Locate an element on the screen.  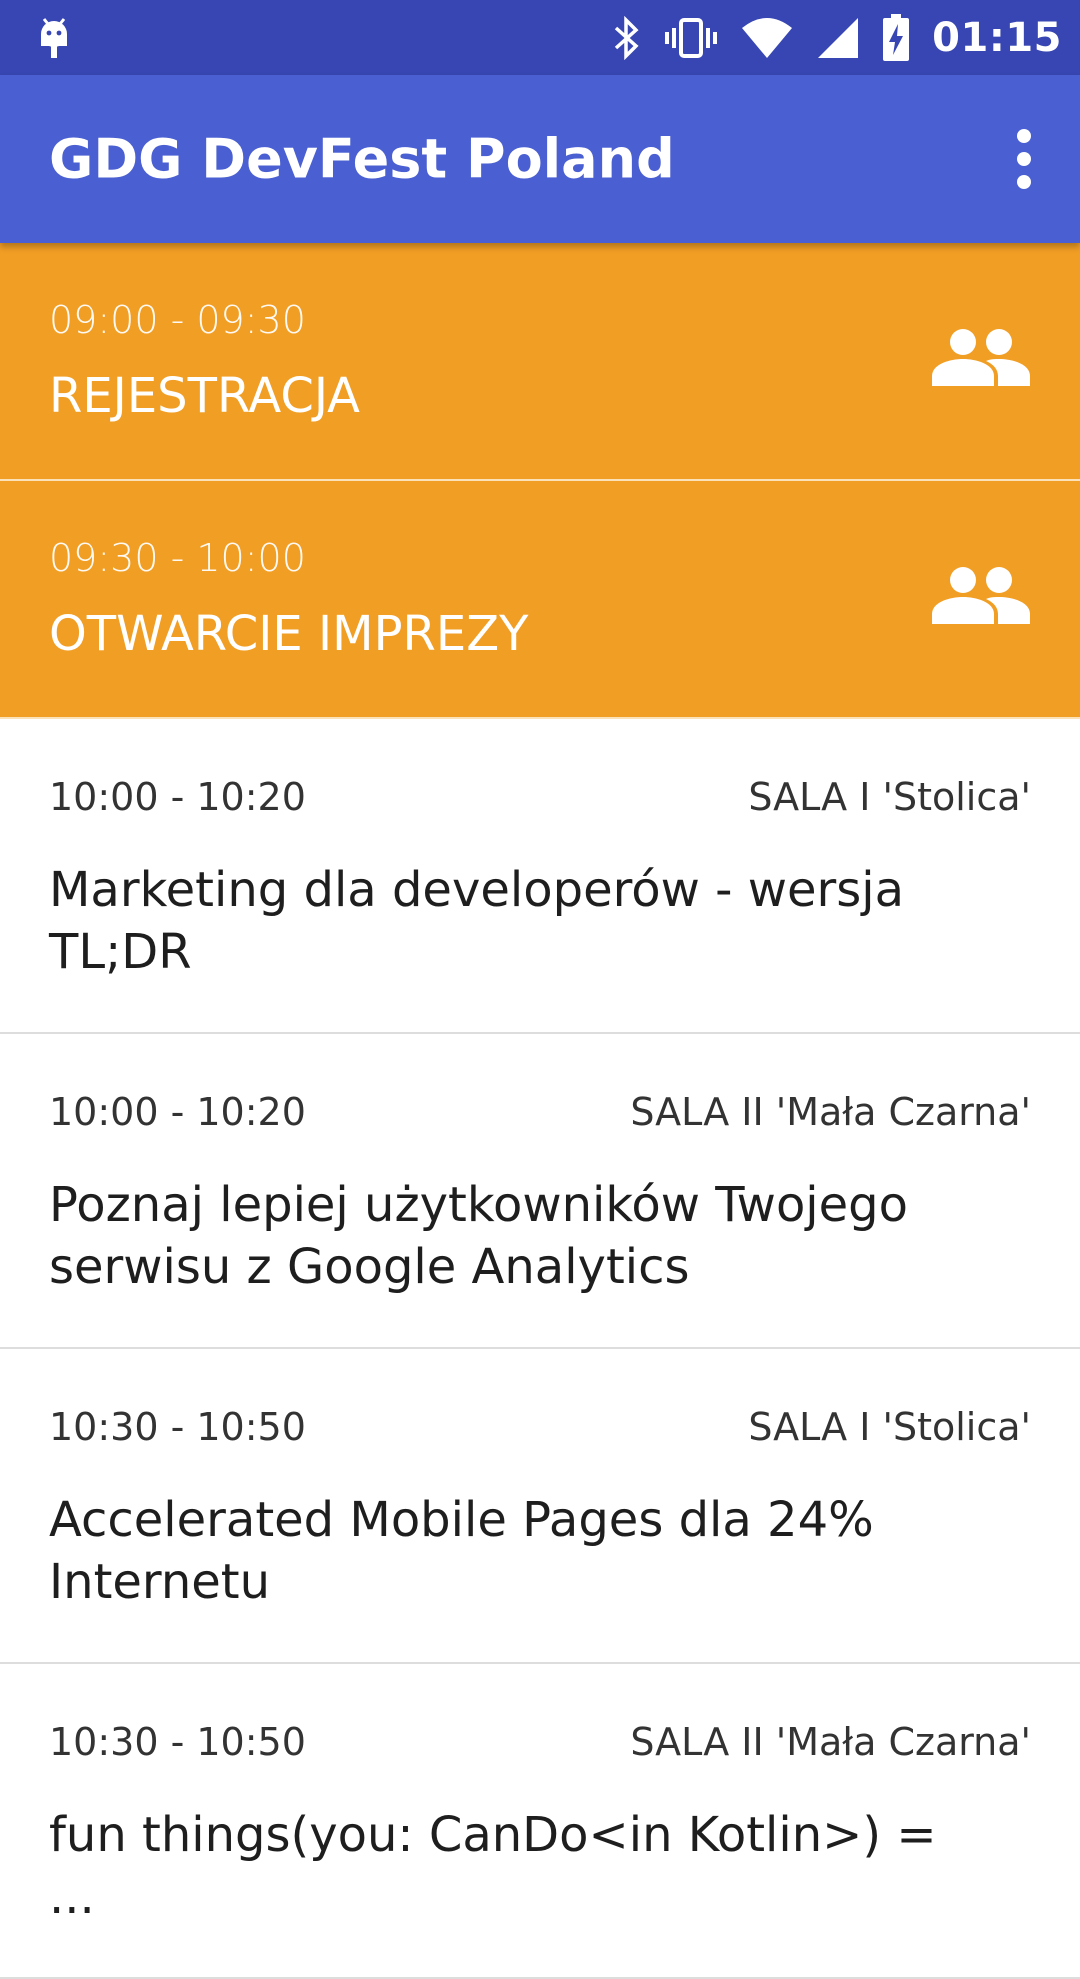
session-title: Marketing dla developerów - wersja TL;DR is located at coordinates (477, 921).